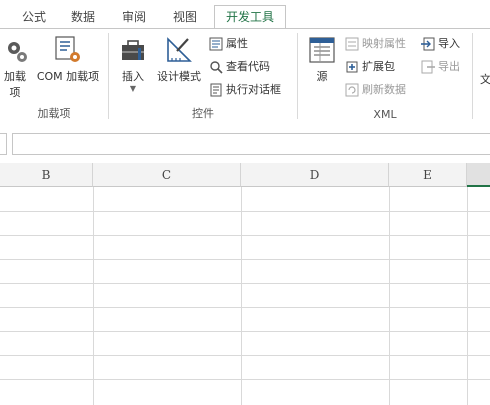 This screenshot has height=405, width=490. What do you see at coordinates (83, 17) in the screenshot?
I see `tab-data: 数据` at bounding box center [83, 17].